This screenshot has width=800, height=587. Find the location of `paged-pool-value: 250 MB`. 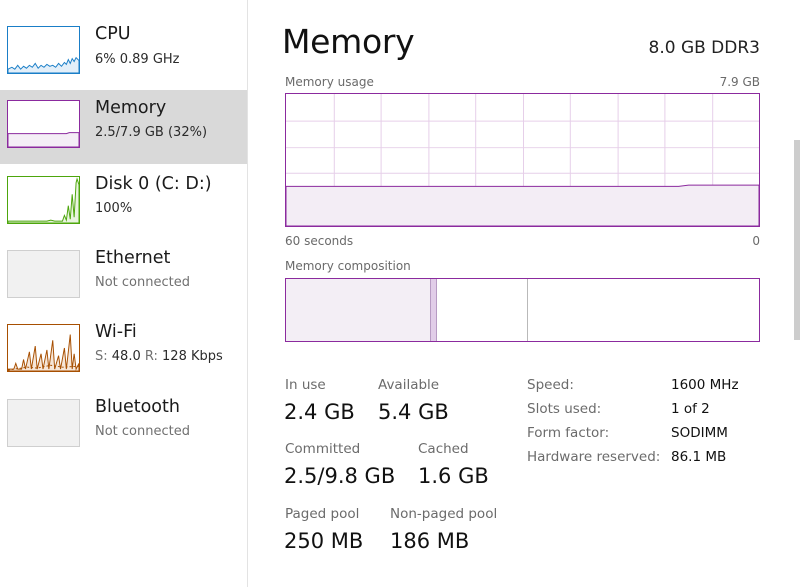

paged-pool-value: 250 MB is located at coordinates (324, 541).